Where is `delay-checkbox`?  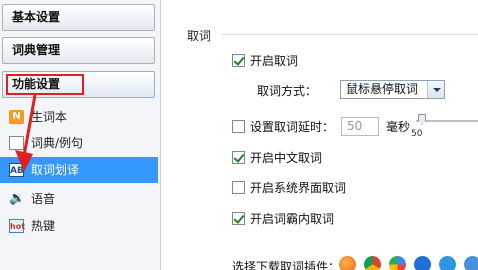 delay-checkbox is located at coordinates (238, 126).